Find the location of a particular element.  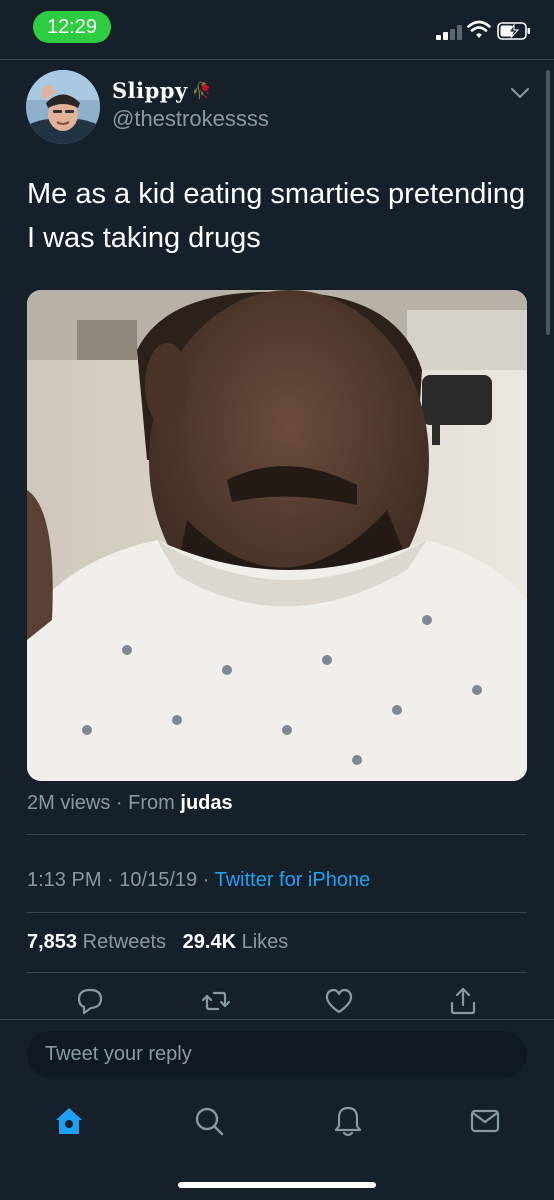

status-time: 12:29 is located at coordinates (72, 27).